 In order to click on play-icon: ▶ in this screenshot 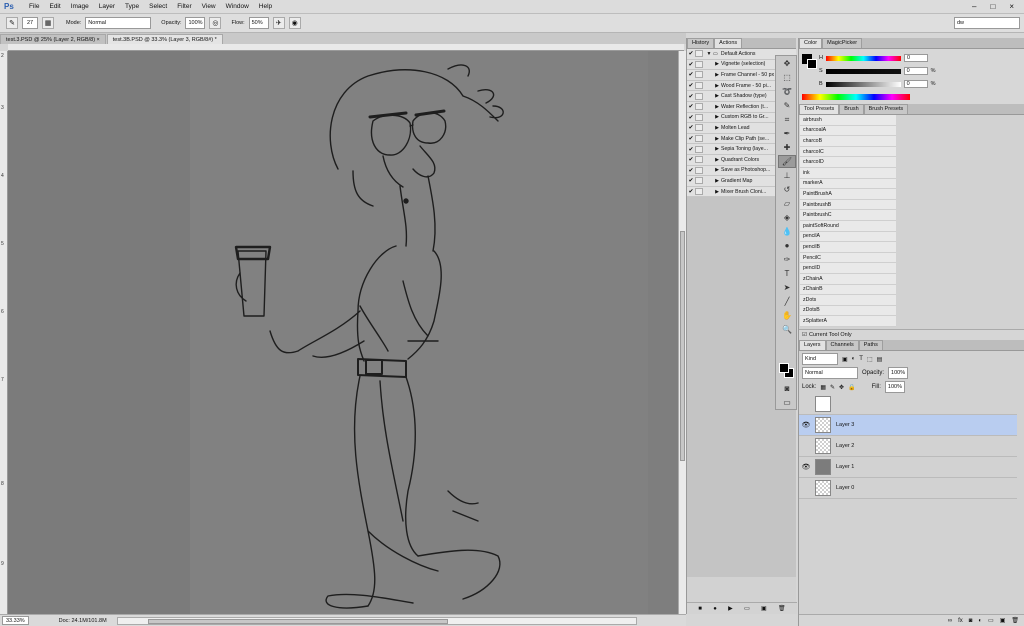, I will do `click(730, 608)`.